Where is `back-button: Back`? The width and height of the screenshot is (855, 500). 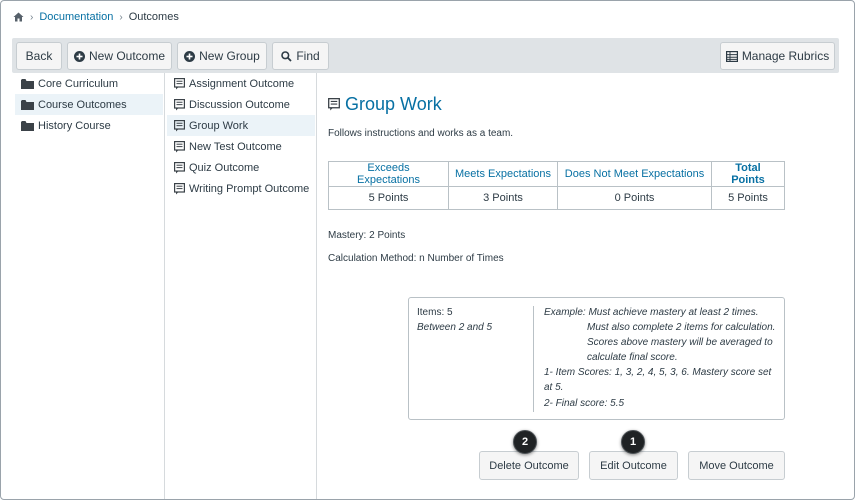 back-button: Back is located at coordinates (39, 56).